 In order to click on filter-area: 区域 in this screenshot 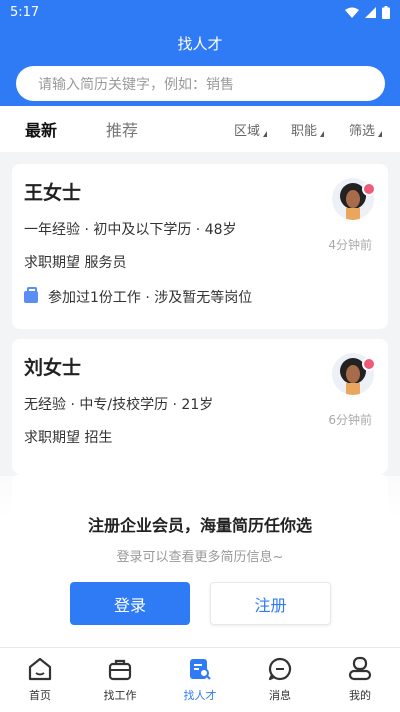, I will do `click(251, 129)`.